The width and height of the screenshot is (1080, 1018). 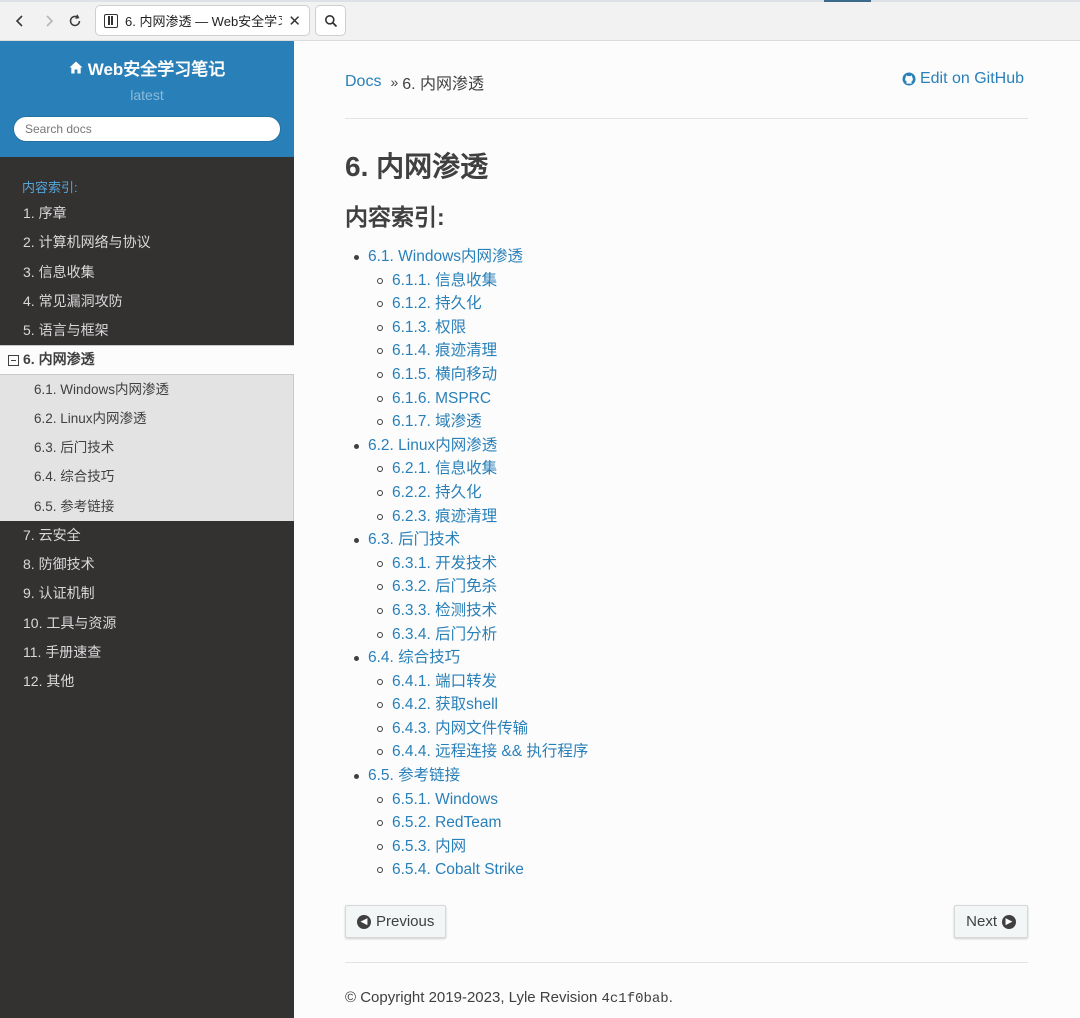 What do you see at coordinates (147, 652) in the screenshot?
I see `sidebar-item: 11. 手册速查` at bounding box center [147, 652].